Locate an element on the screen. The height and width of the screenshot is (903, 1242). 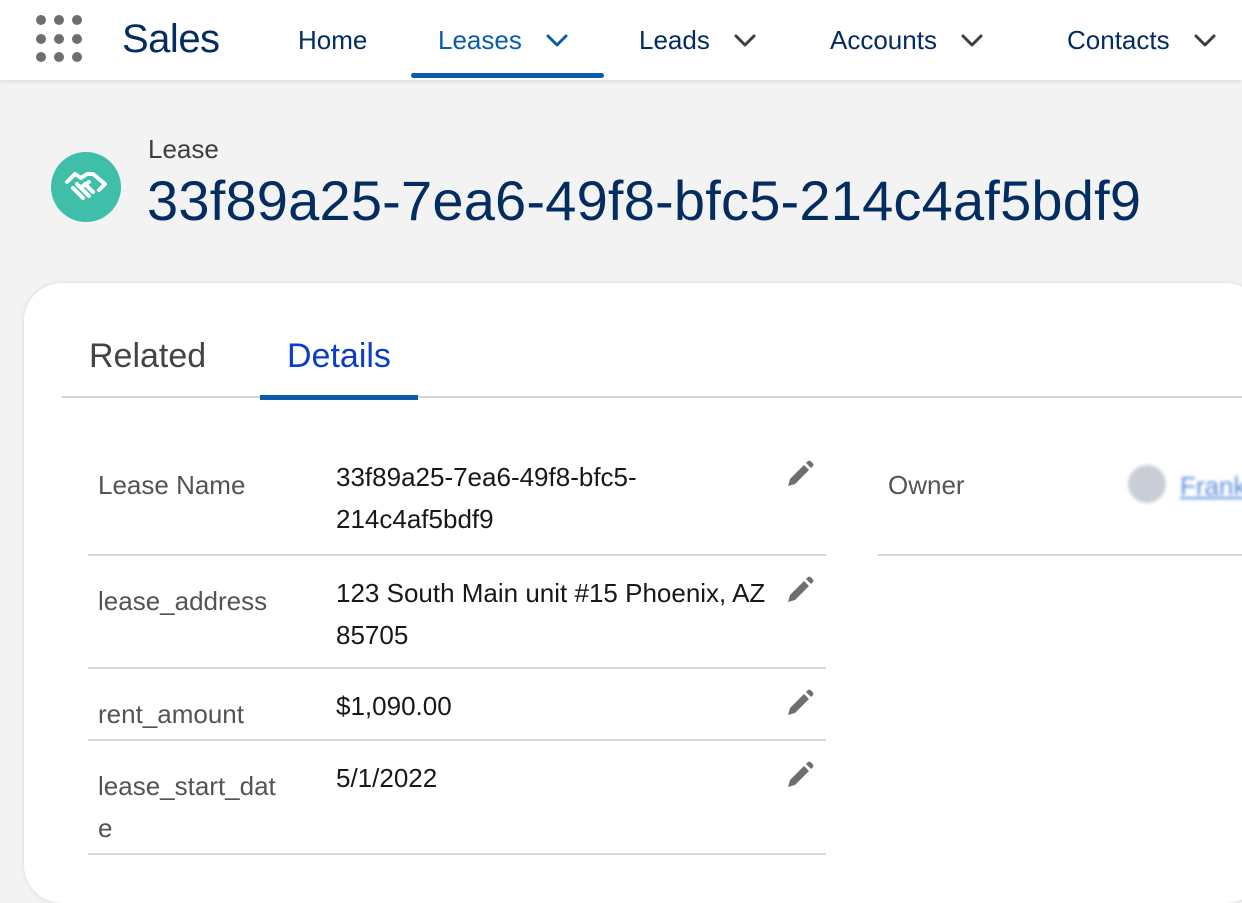
nav-item-home: Home is located at coordinates (332, 40).